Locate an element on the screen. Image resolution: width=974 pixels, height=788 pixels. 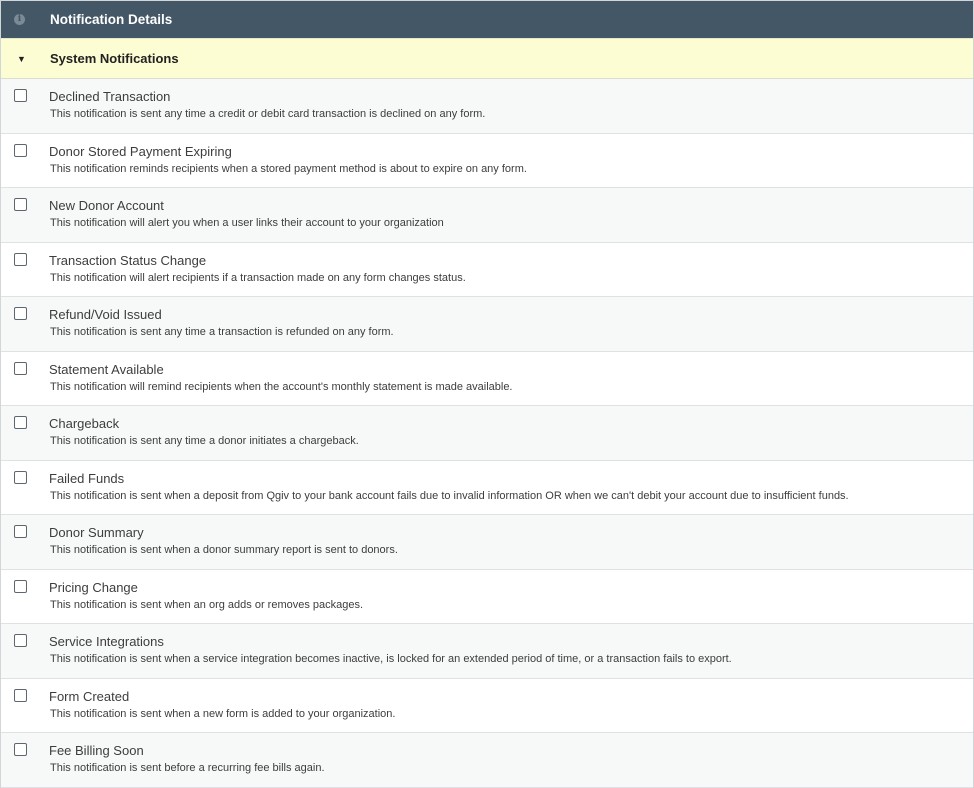
notification-title: Declined Transaction is located at coordinates (110, 96).